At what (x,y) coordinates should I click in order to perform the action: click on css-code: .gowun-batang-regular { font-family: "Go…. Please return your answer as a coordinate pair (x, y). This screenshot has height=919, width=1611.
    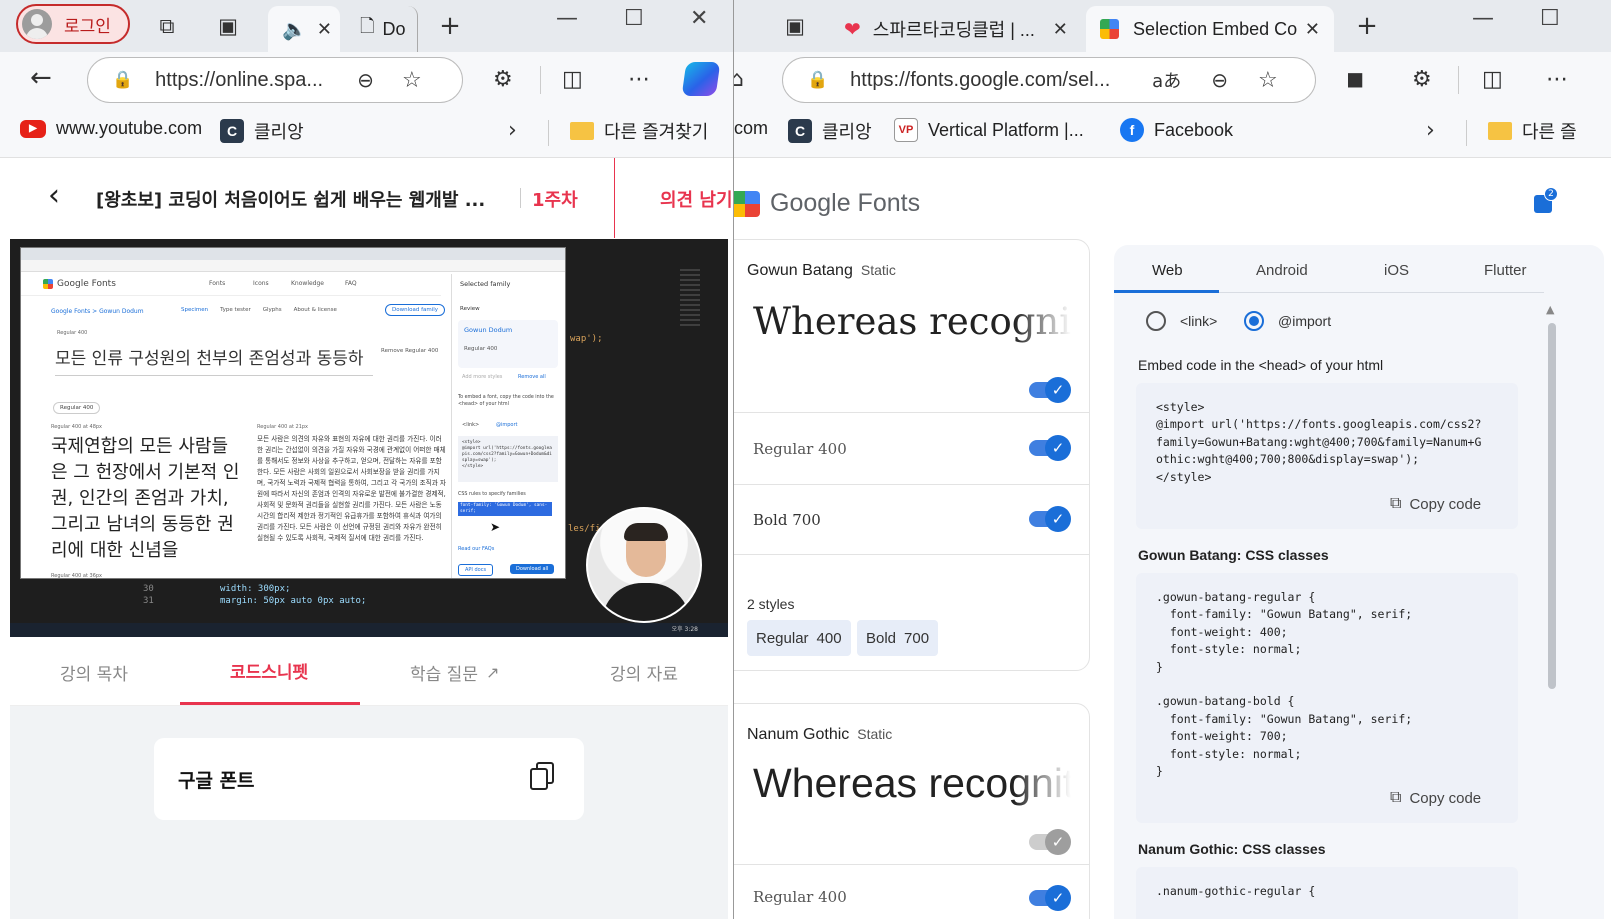
    Looking at the image, I should click on (1327, 698).